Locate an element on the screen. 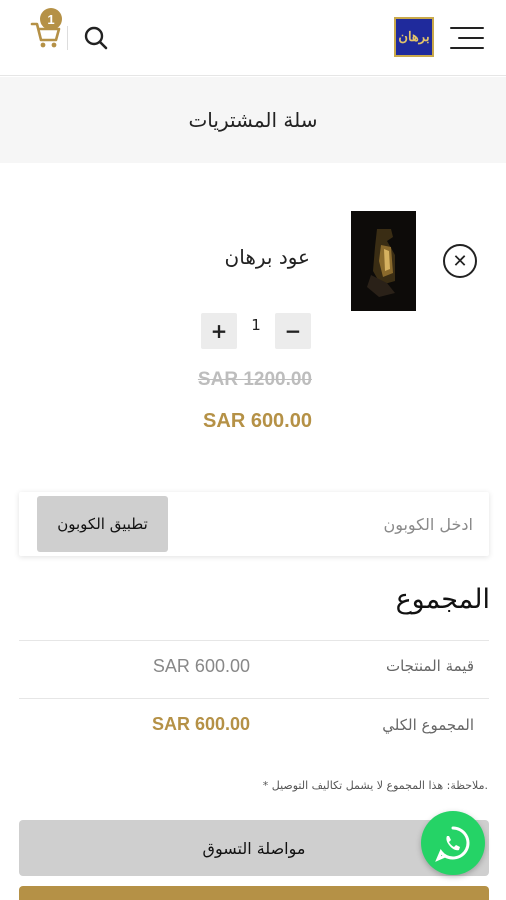  totals-heading: المجموع is located at coordinates (442, 599).